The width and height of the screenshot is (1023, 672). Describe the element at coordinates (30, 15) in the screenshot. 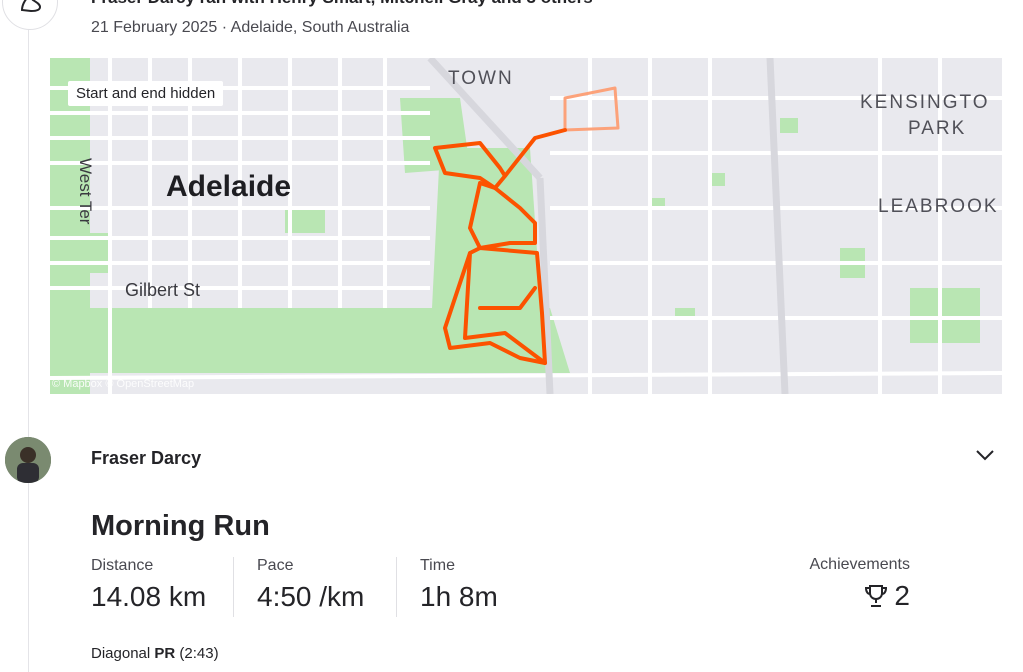

I see `activity-type-badge` at that location.